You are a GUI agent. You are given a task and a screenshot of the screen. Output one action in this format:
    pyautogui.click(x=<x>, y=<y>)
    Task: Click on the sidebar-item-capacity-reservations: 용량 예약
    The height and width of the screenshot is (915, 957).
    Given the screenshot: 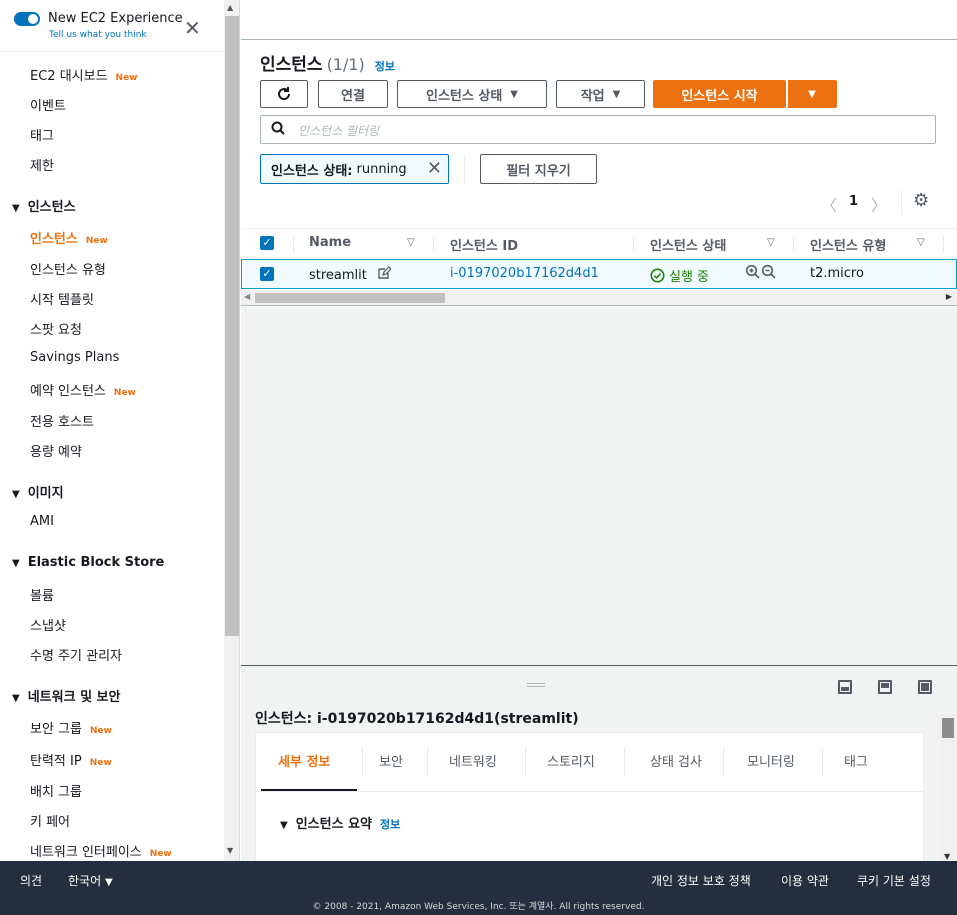 What is the action you would take?
    pyautogui.click(x=56, y=450)
    